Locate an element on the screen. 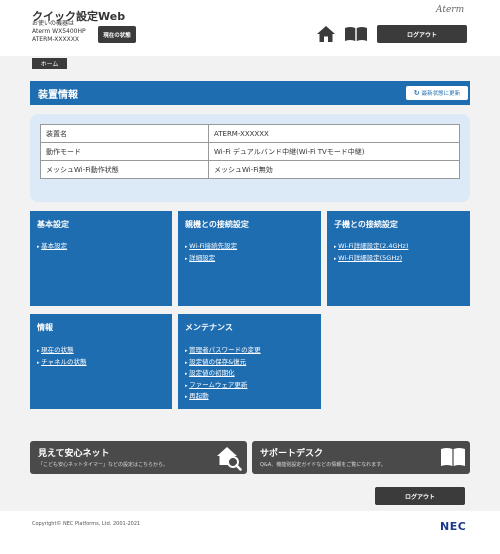  link-reboot: 再起動 is located at coordinates (199, 396).